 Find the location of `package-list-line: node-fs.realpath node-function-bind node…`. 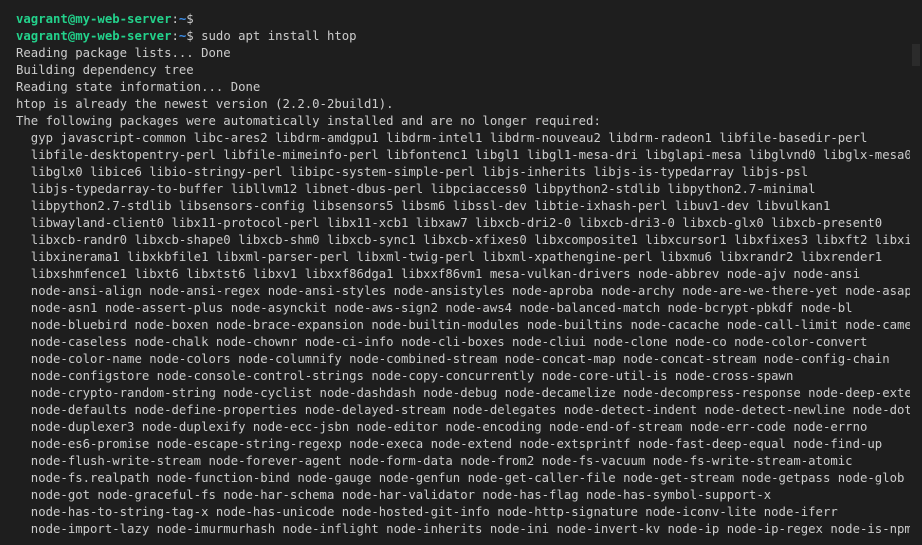

package-list-line: node-fs.realpath node-function-bind node… is located at coordinates (460, 478).